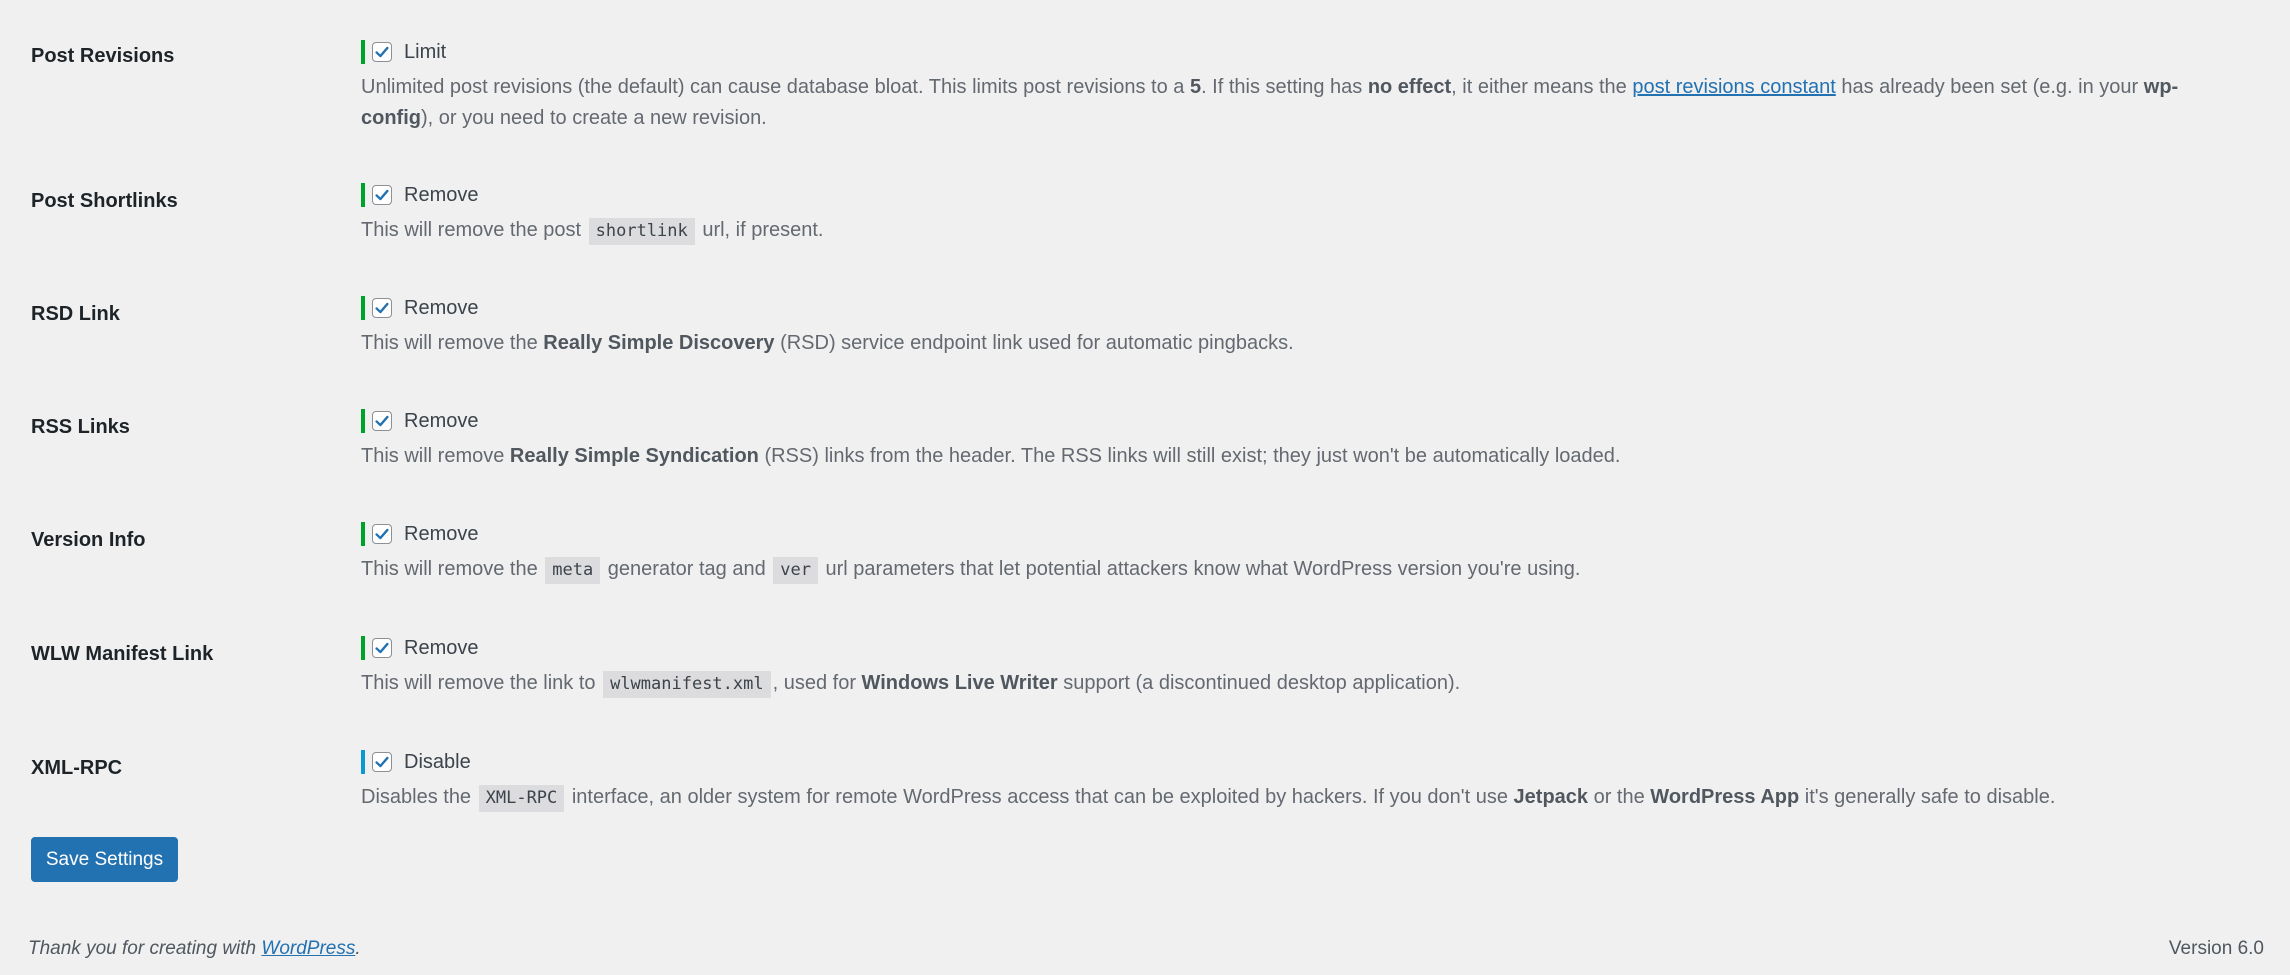 This screenshot has height=975, width=2290. I want to click on setting-label: Version Info, so click(88, 540).